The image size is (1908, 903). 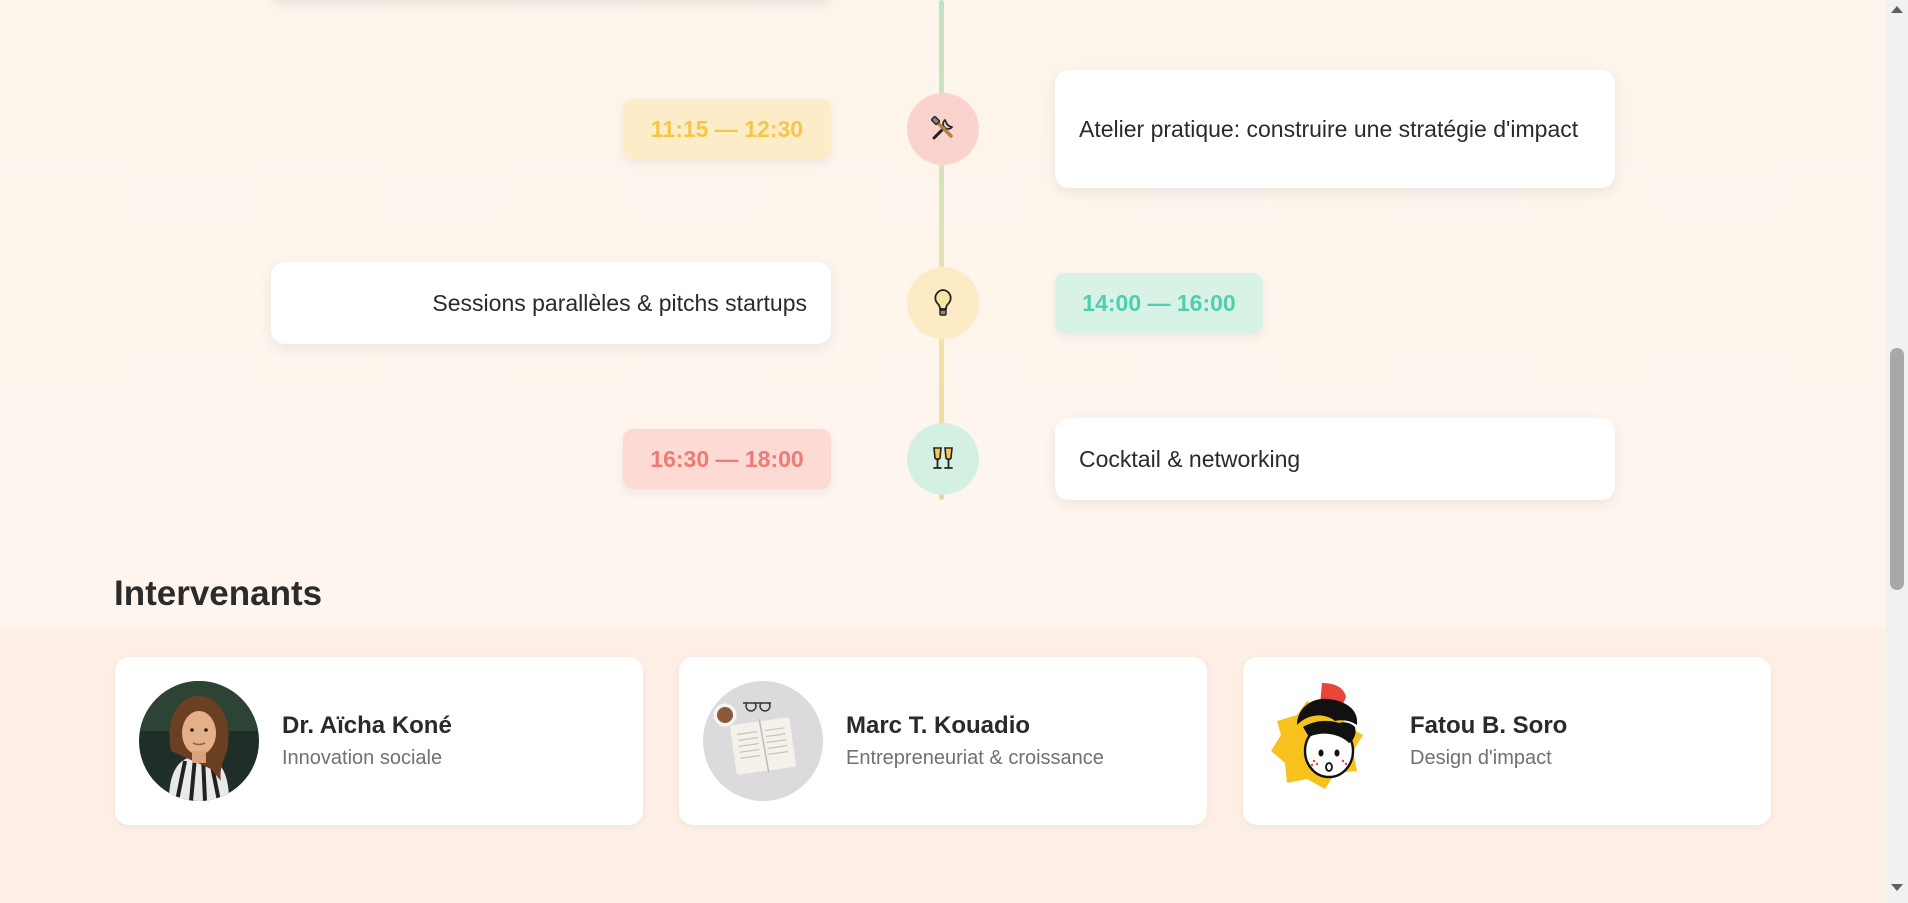 What do you see at coordinates (1897, 469) in the screenshot?
I see `scrollbar-thumb` at bounding box center [1897, 469].